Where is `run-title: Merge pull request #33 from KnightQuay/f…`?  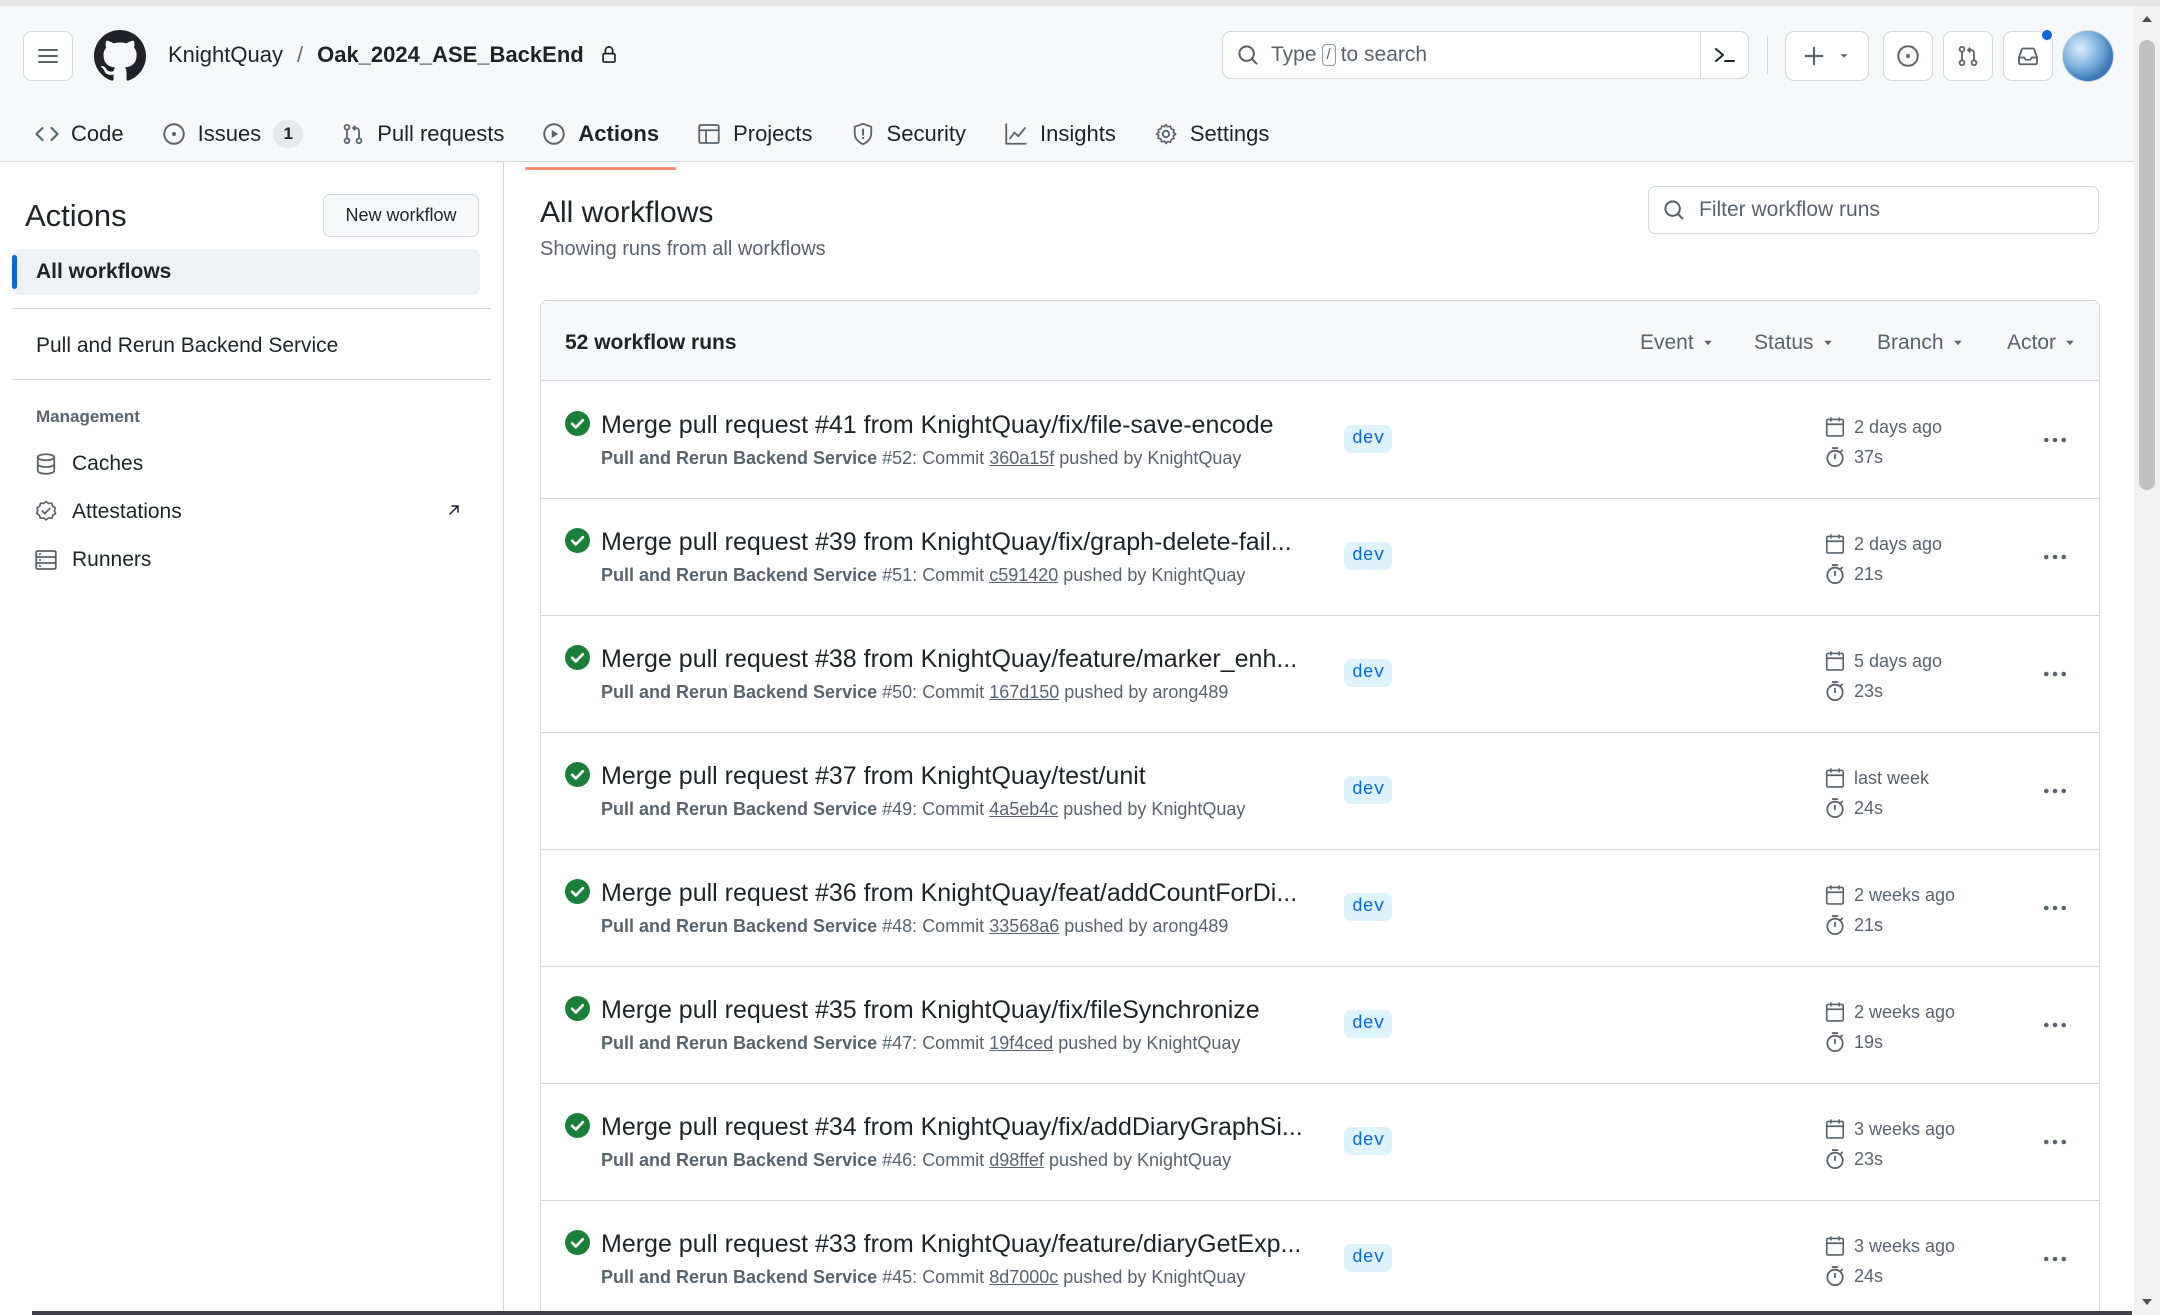 run-title: Merge pull request #33 from KnightQuay/f… is located at coordinates (951, 1244).